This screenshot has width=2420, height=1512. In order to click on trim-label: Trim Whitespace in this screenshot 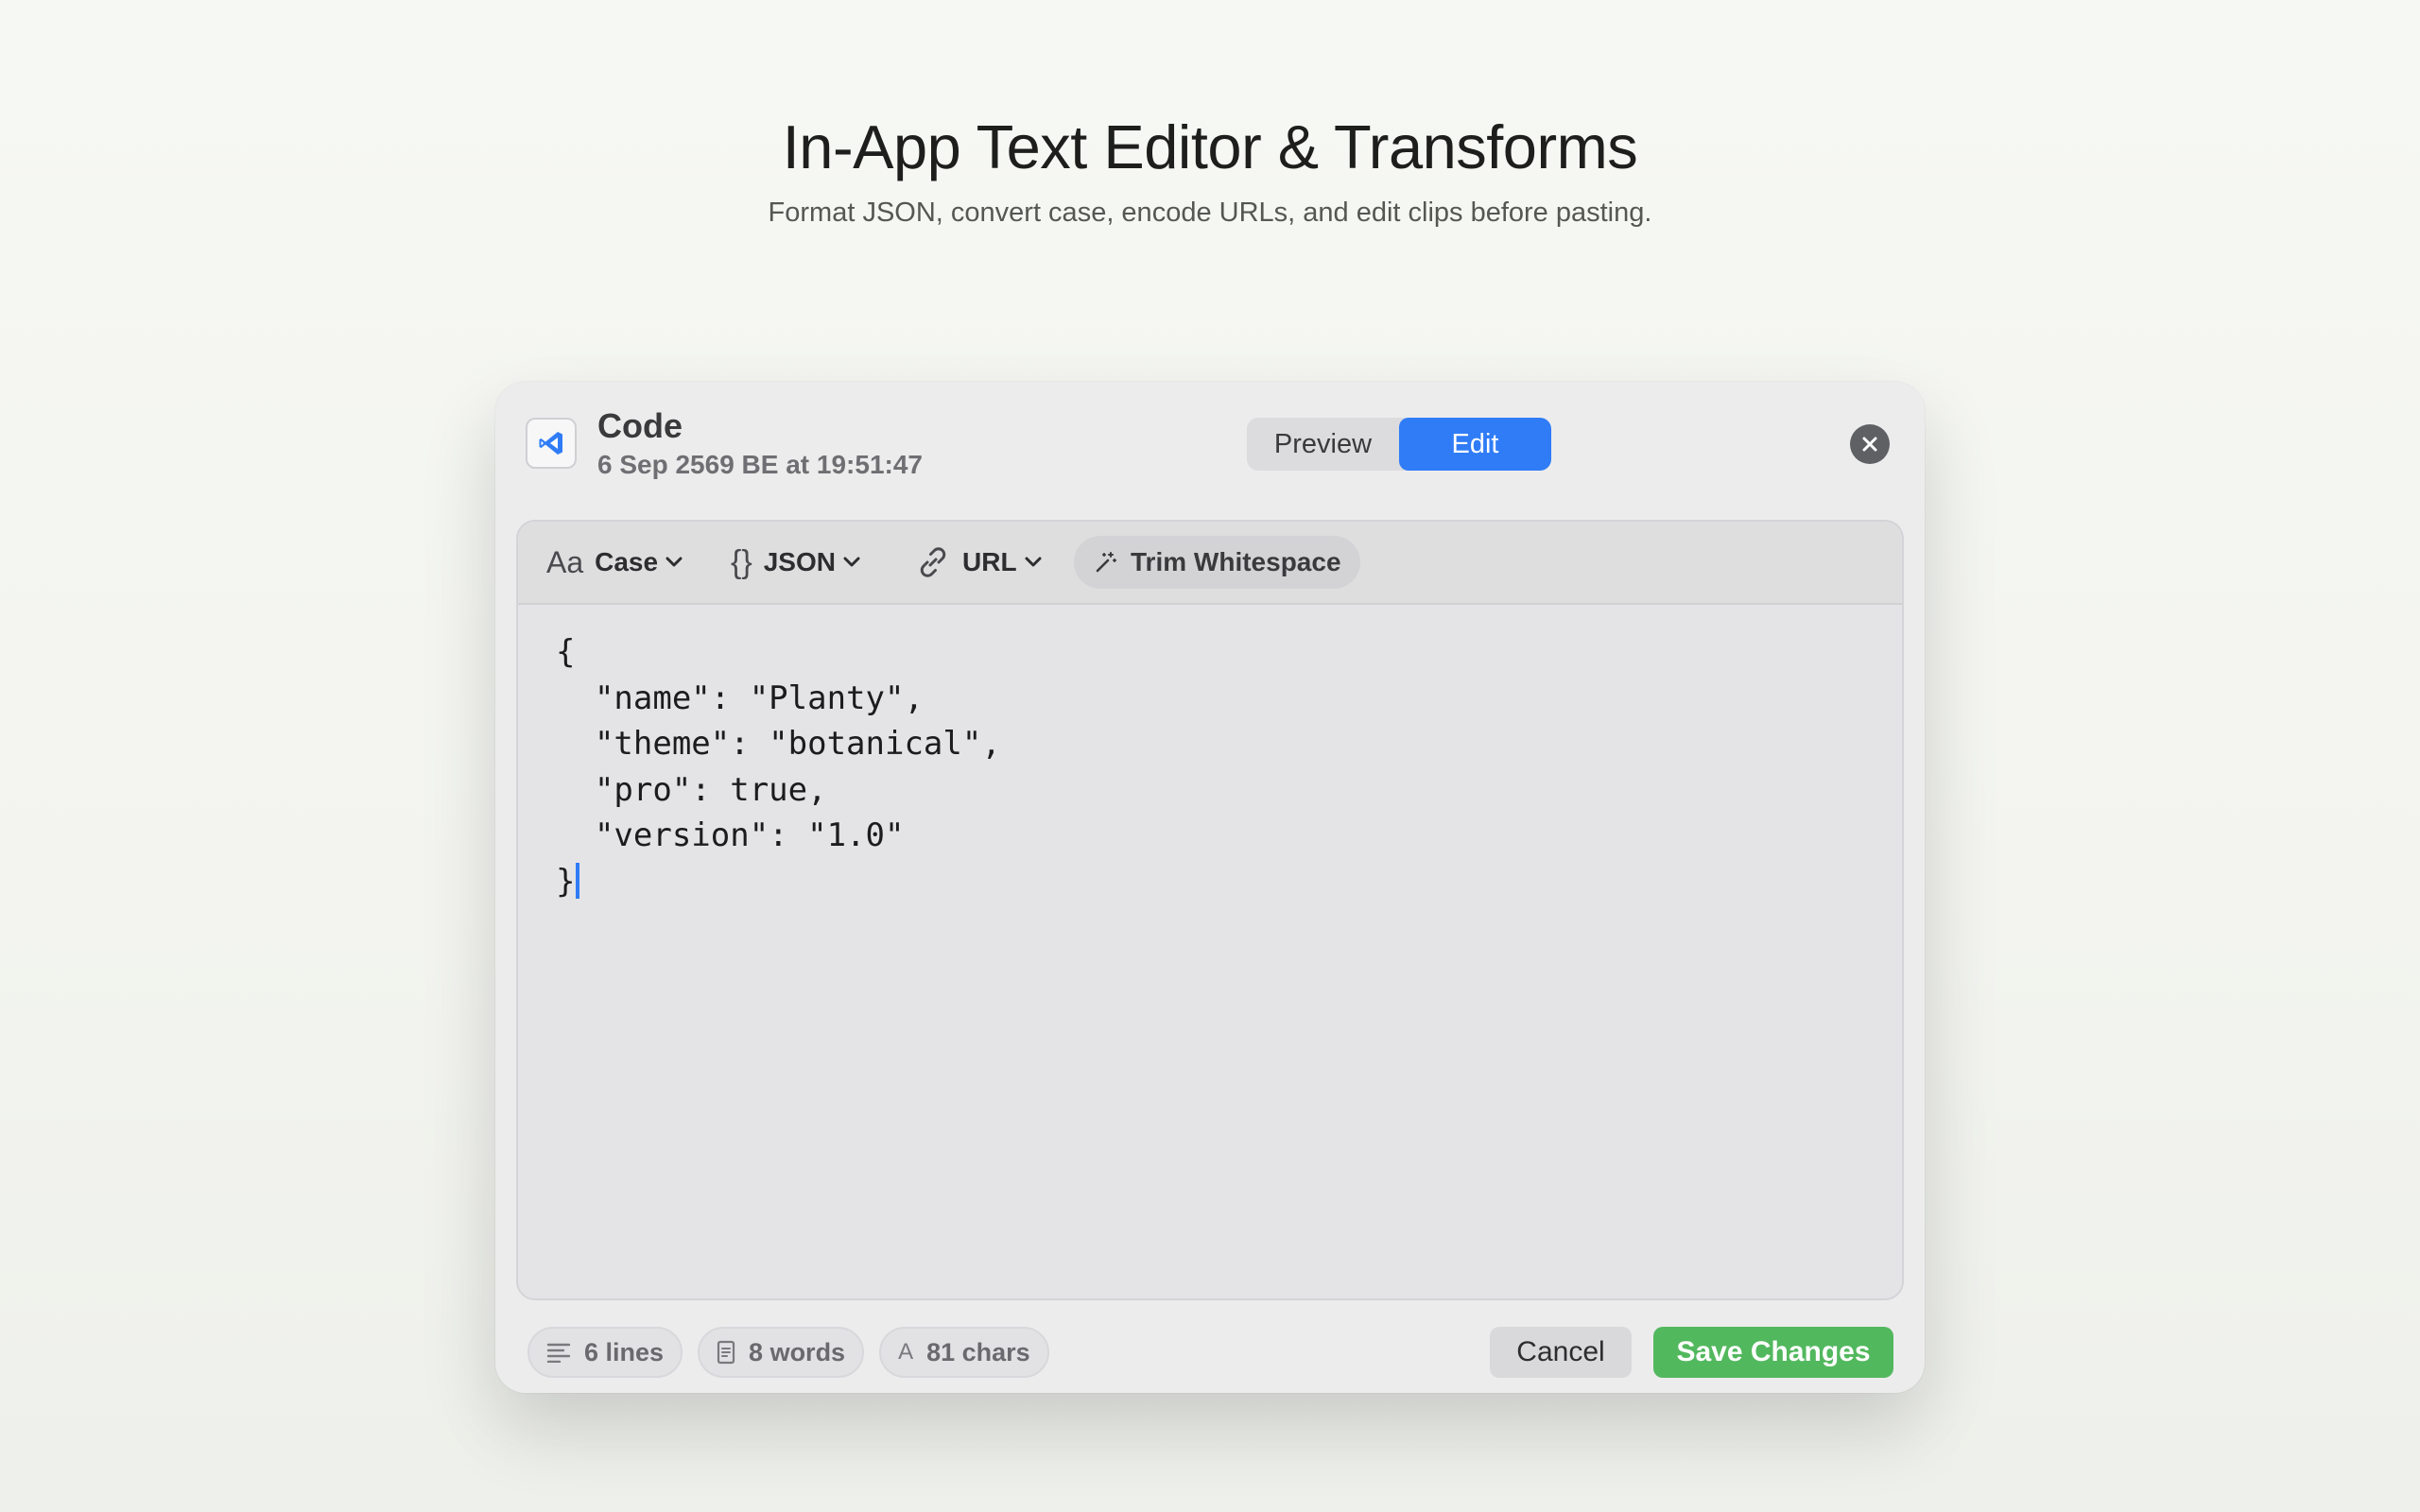, I will do `click(1236, 561)`.